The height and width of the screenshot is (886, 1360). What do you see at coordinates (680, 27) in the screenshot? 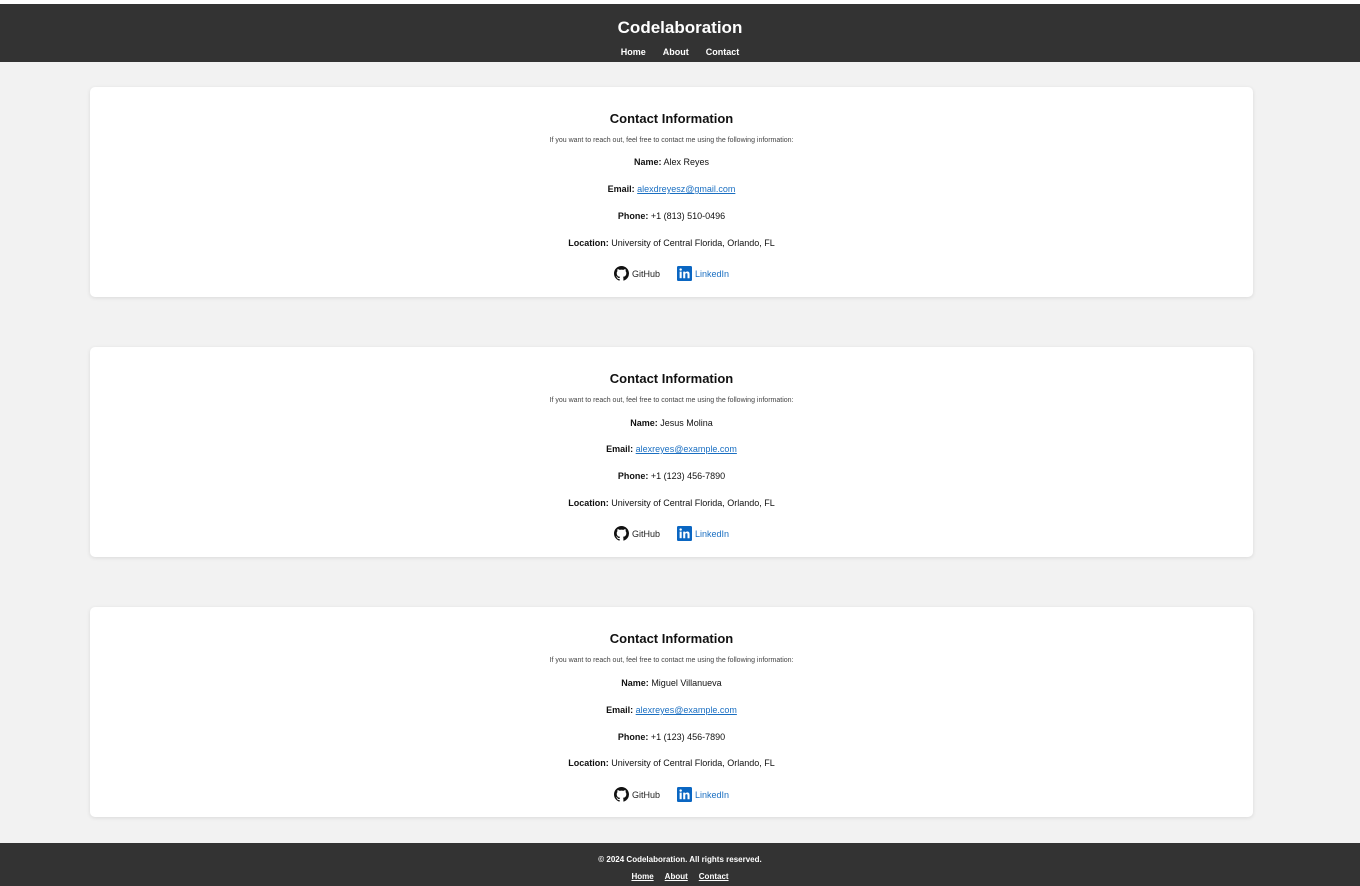
I see `site-title: Codelaboration` at bounding box center [680, 27].